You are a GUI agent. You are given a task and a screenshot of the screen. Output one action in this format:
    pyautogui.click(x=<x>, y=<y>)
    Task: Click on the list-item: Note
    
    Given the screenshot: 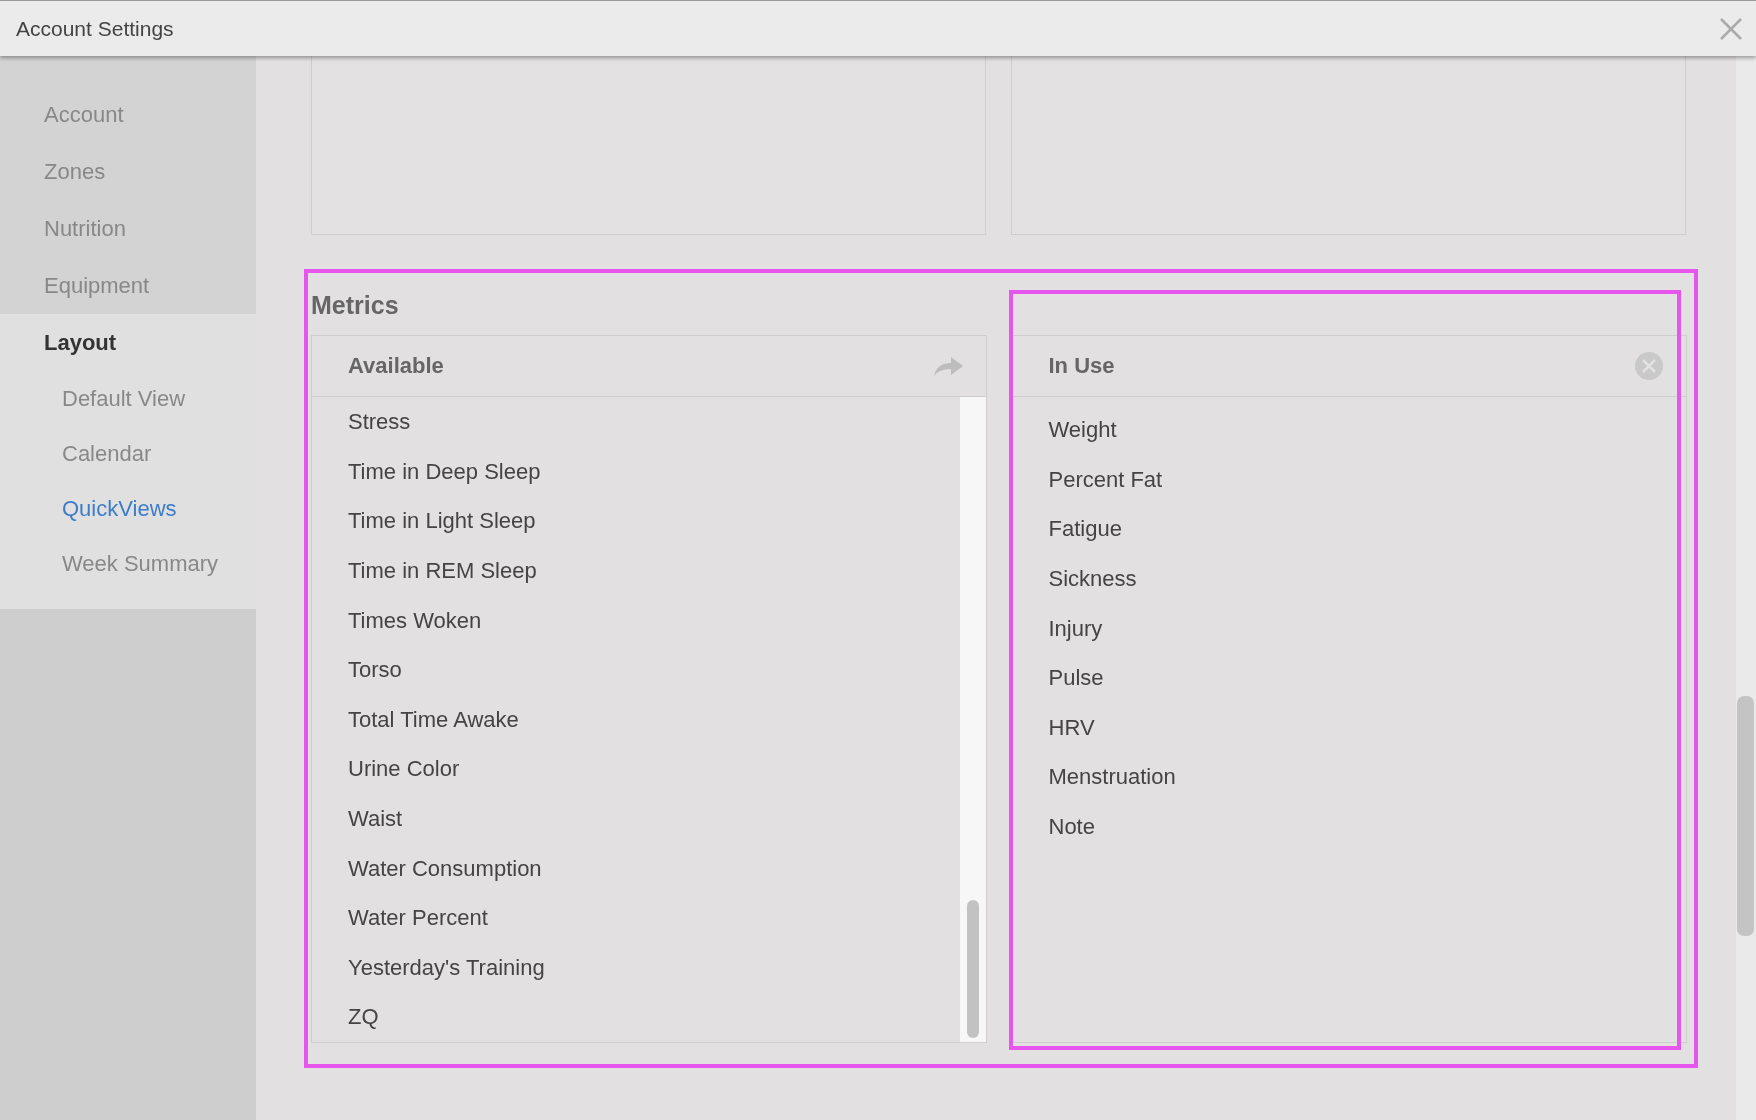 What is the action you would take?
    pyautogui.click(x=1349, y=827)
    